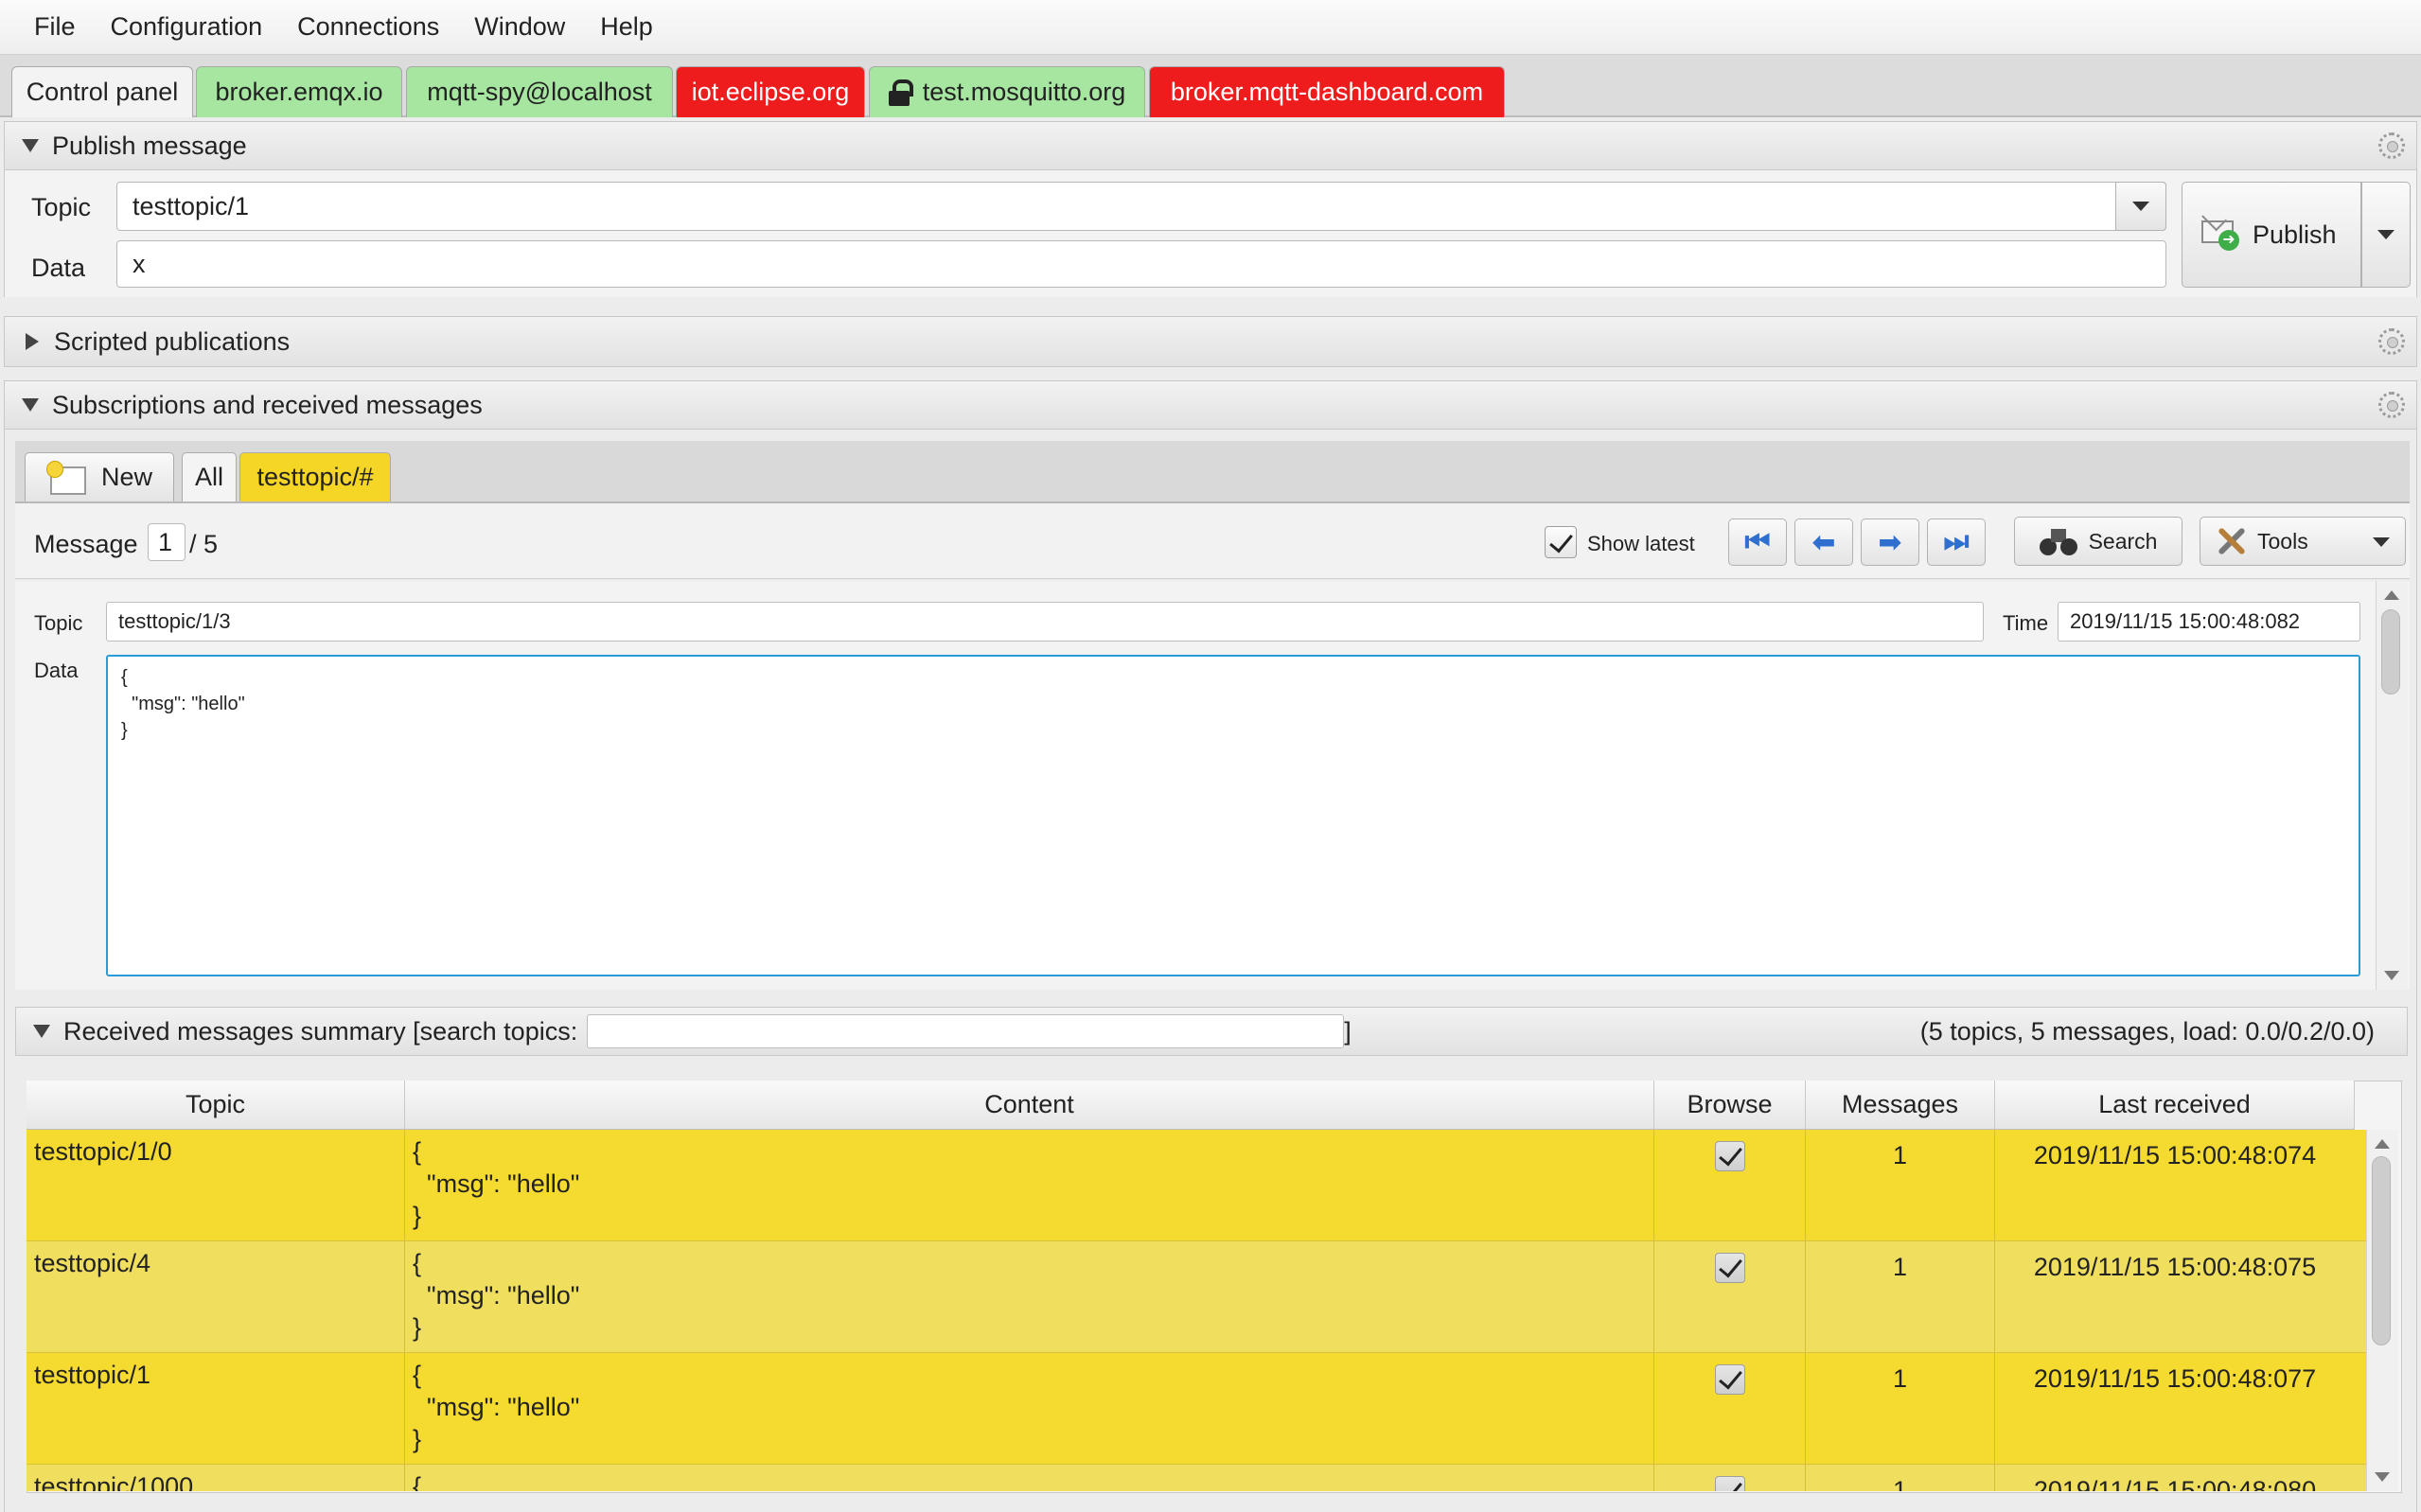  What do you see at coordinates (41, 1031) in the screenshot?
I see `collapse-icon` at bounding box center [41, 1031].